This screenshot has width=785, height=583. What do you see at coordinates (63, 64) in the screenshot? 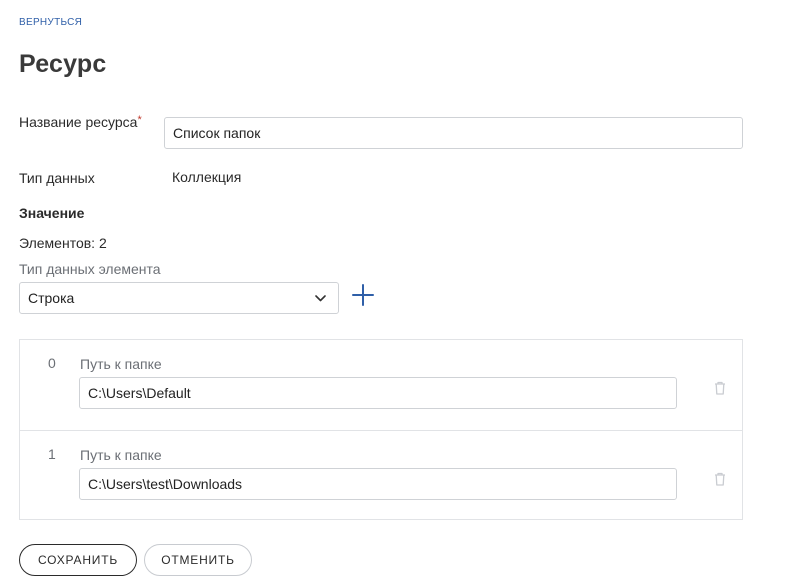
I see `page-title: Ресурс` at bounding box center [63, 64].